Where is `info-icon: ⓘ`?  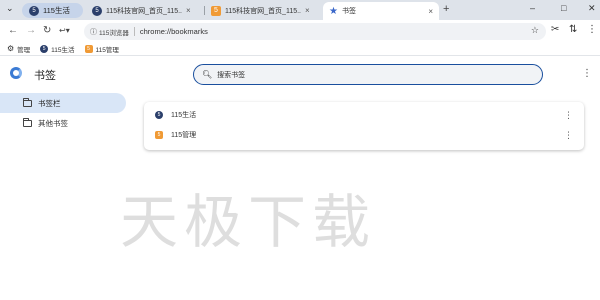 info-icon: ⓘ is located at coordinates (93, 32).